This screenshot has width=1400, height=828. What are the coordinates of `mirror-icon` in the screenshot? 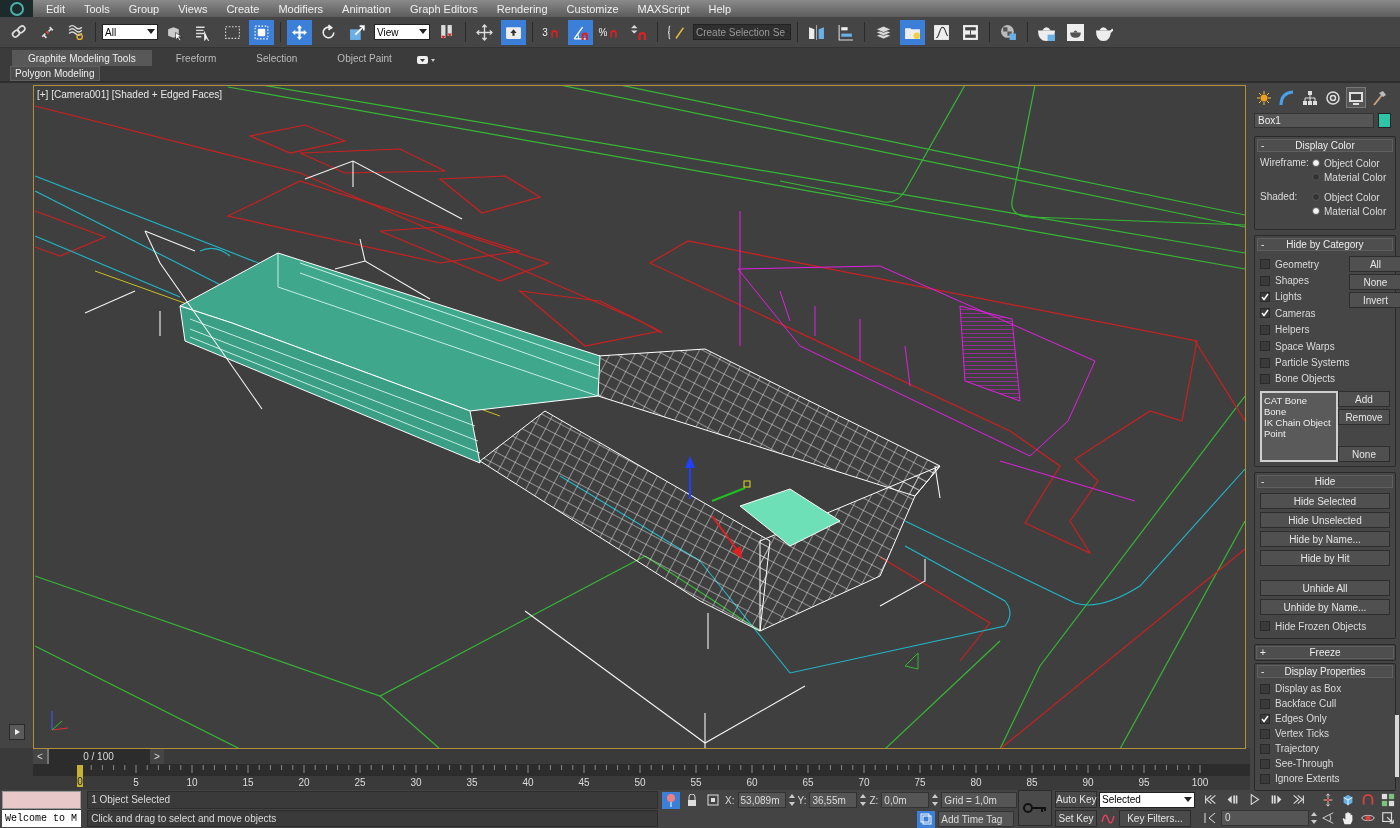 It's located at (816, 32).